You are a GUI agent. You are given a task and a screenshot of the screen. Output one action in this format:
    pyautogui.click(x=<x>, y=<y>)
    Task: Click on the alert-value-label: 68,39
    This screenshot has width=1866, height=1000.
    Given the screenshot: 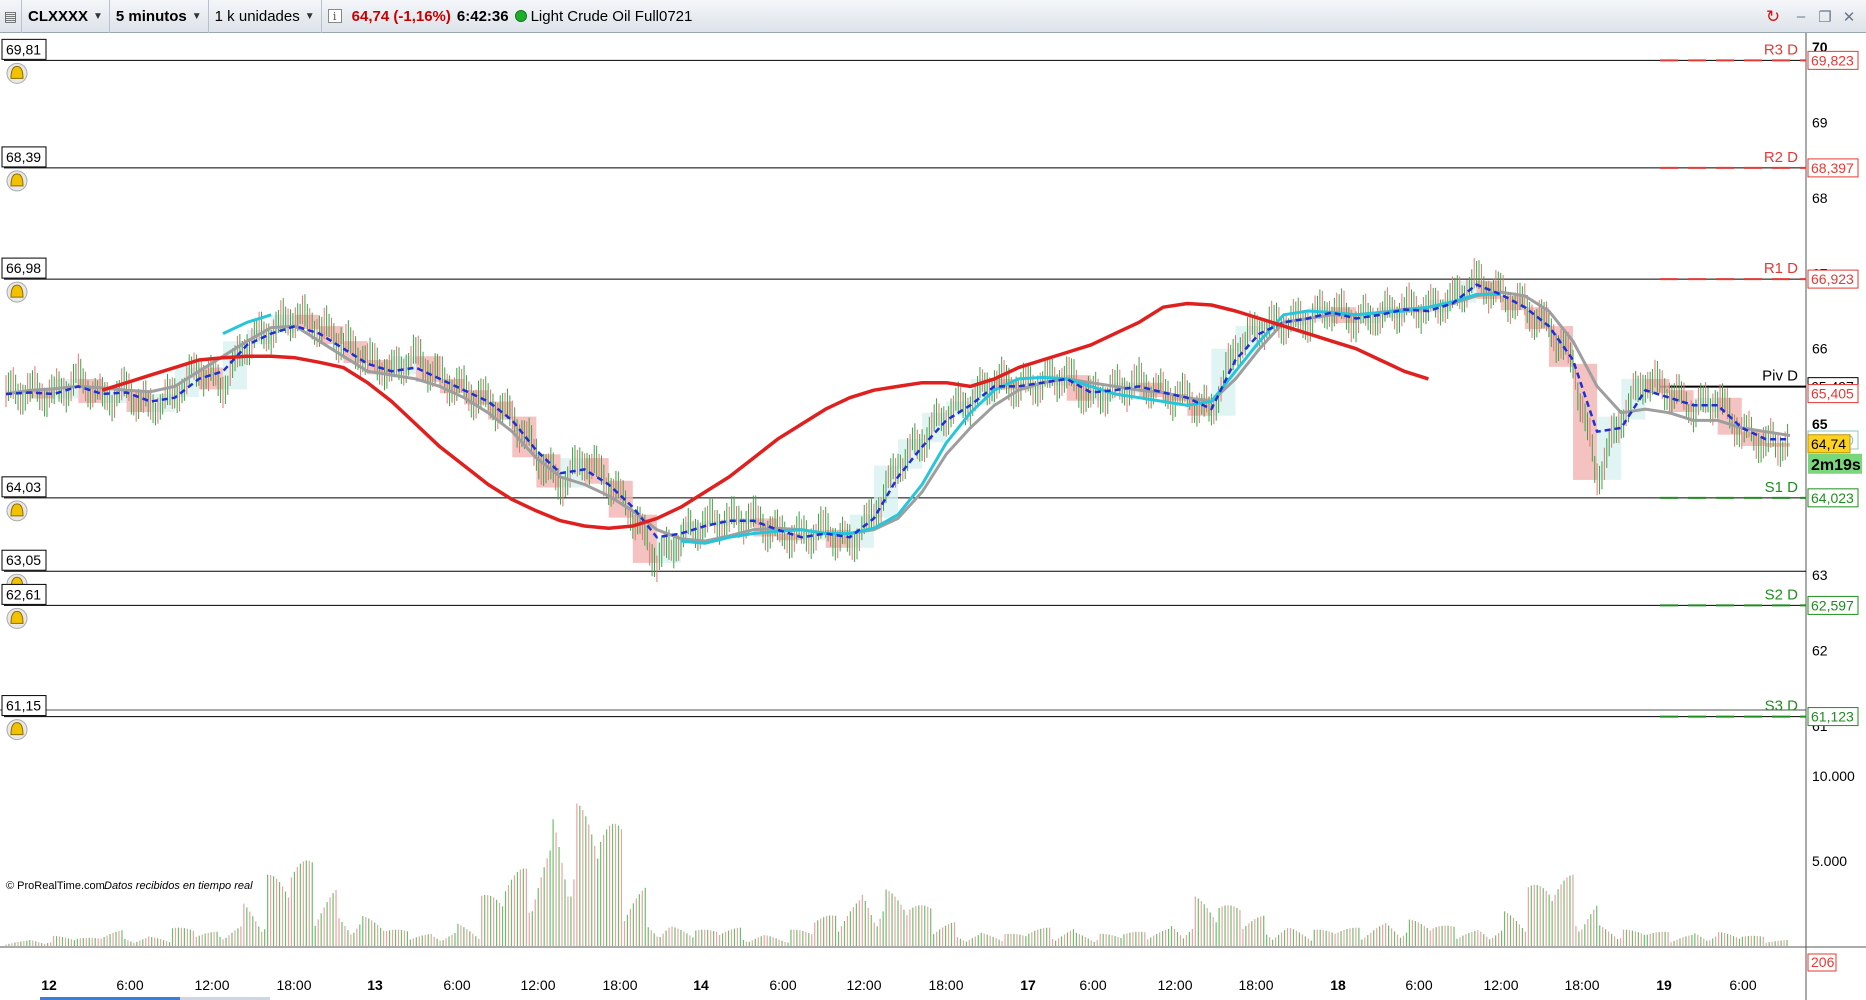 What is the action you would take?
    pyautogui.click(x=23, y=157)
    